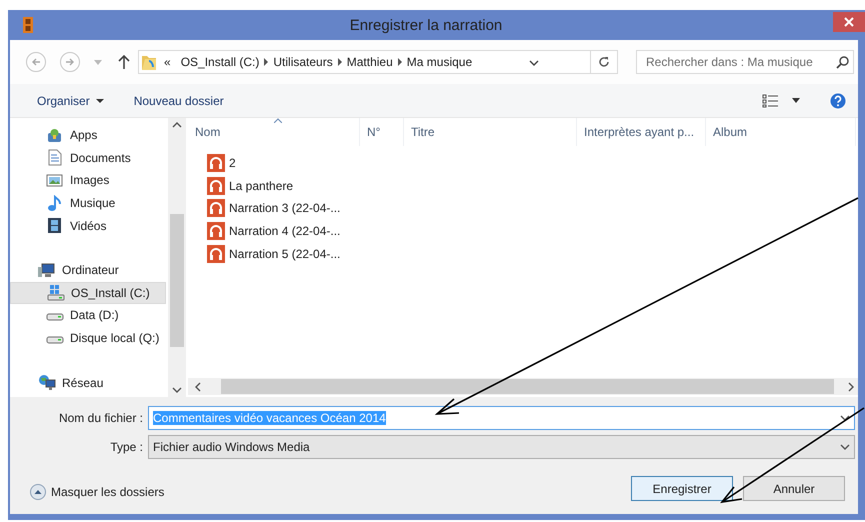 The image size is (865, 522). Describe the element at coordinates (88, 270) in the screenshot. I see `sidebar-item: Ordinateur` at that location.